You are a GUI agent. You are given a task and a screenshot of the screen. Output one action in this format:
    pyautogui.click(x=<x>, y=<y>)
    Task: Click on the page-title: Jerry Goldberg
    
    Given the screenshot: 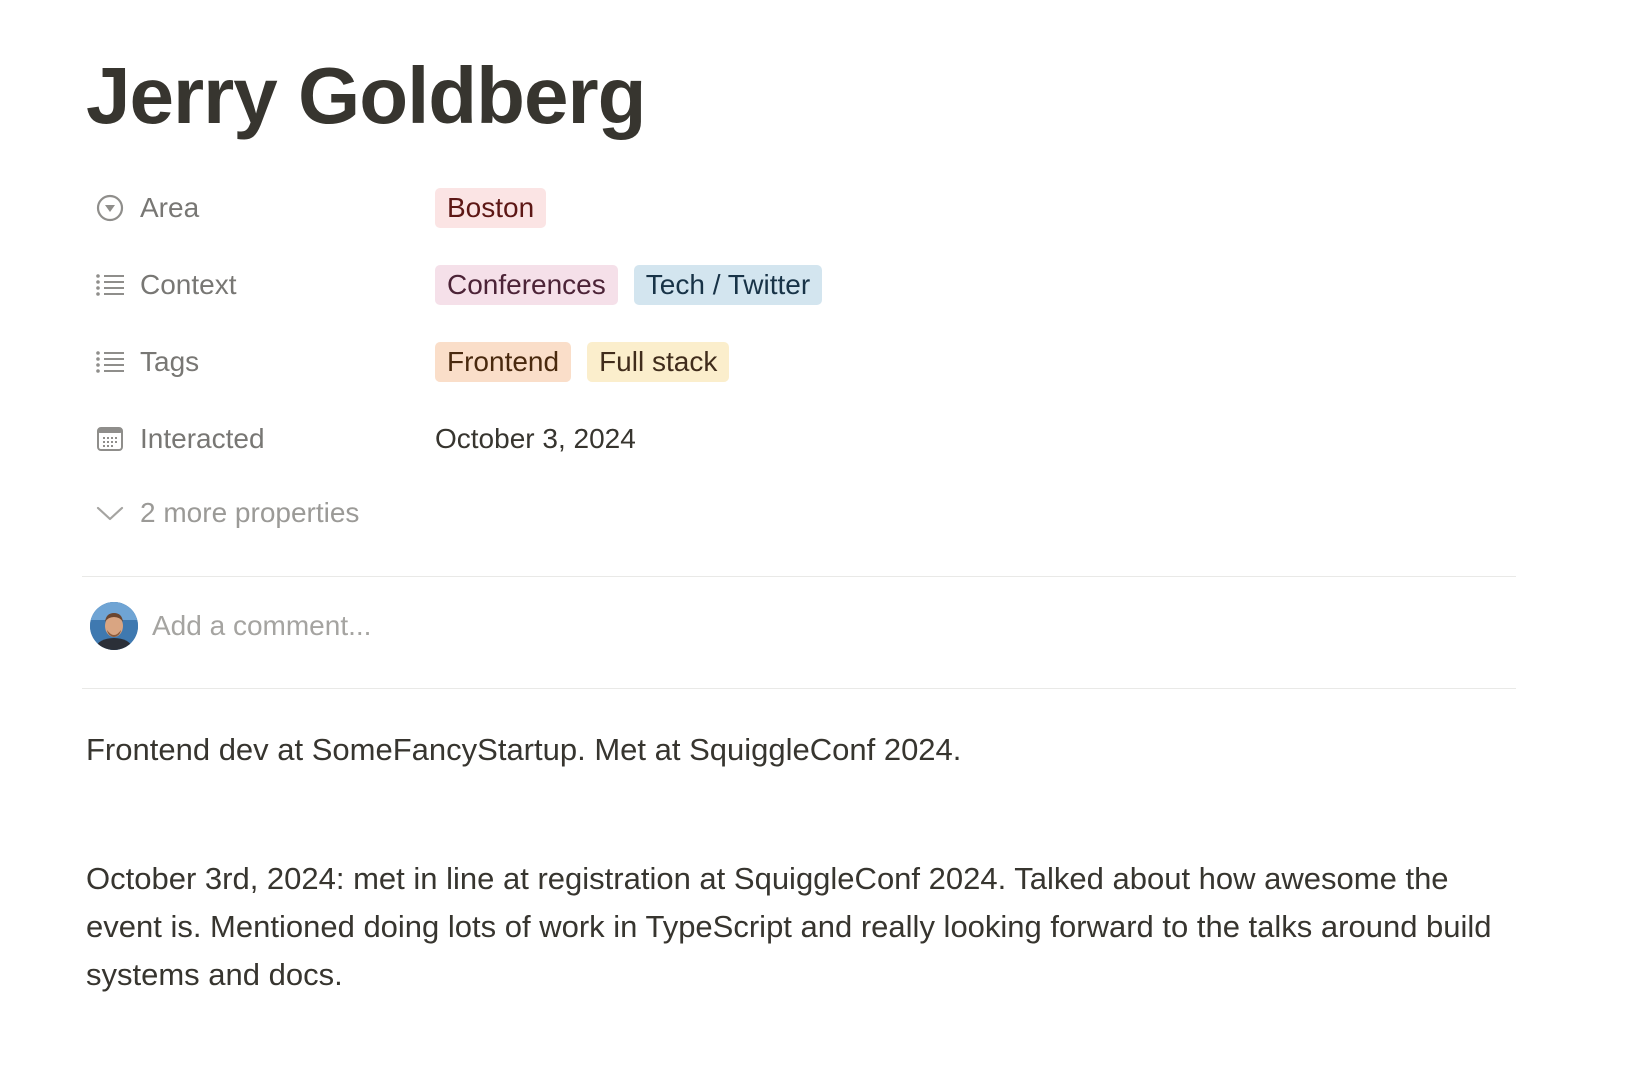 What is the action you would take?
    pyautogui.click(x=366, y=96)
    